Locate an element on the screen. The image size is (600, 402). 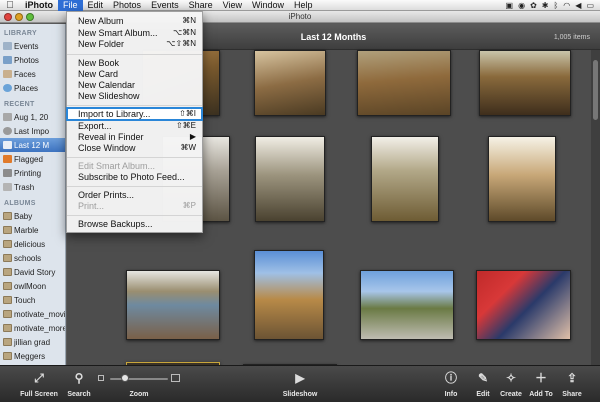
menu-item-print: Print... ⌘P is located at coordinates (137, 206).